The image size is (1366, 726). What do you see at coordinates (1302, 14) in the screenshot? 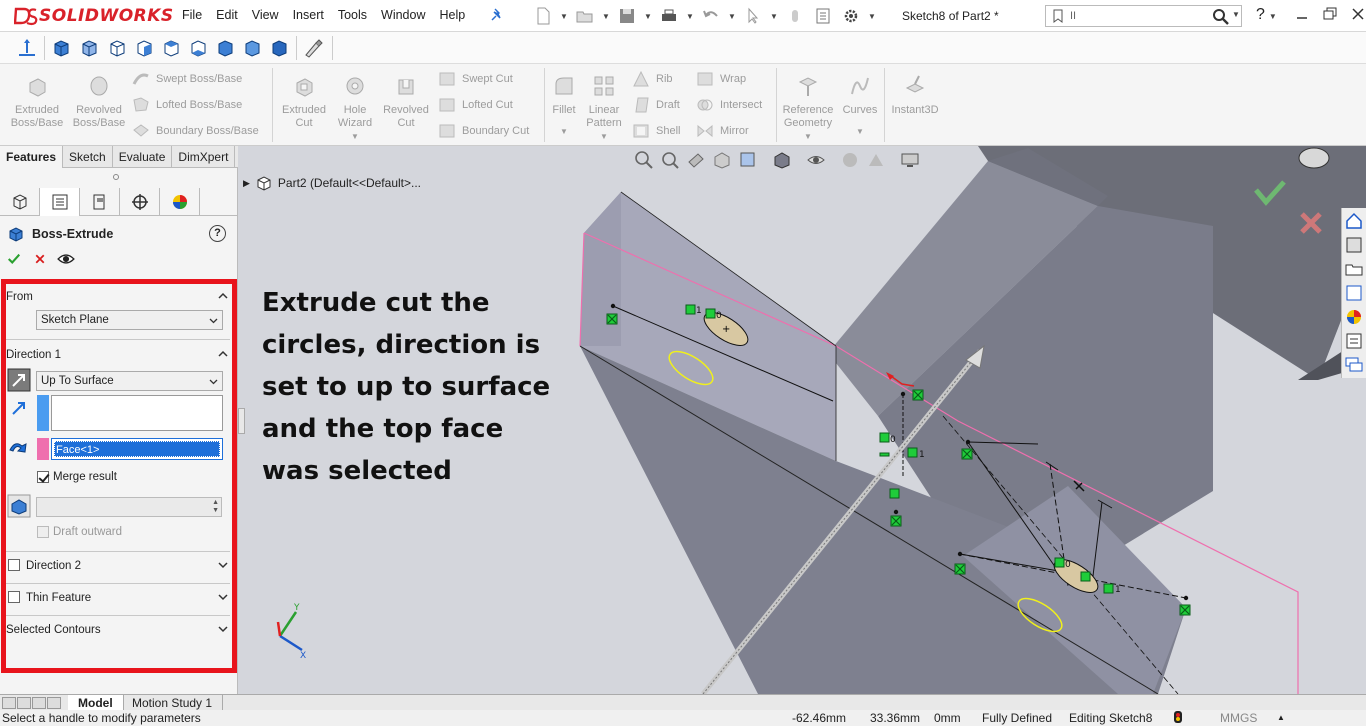
I see `minimize-icon` at bounding box center [1302, 14].